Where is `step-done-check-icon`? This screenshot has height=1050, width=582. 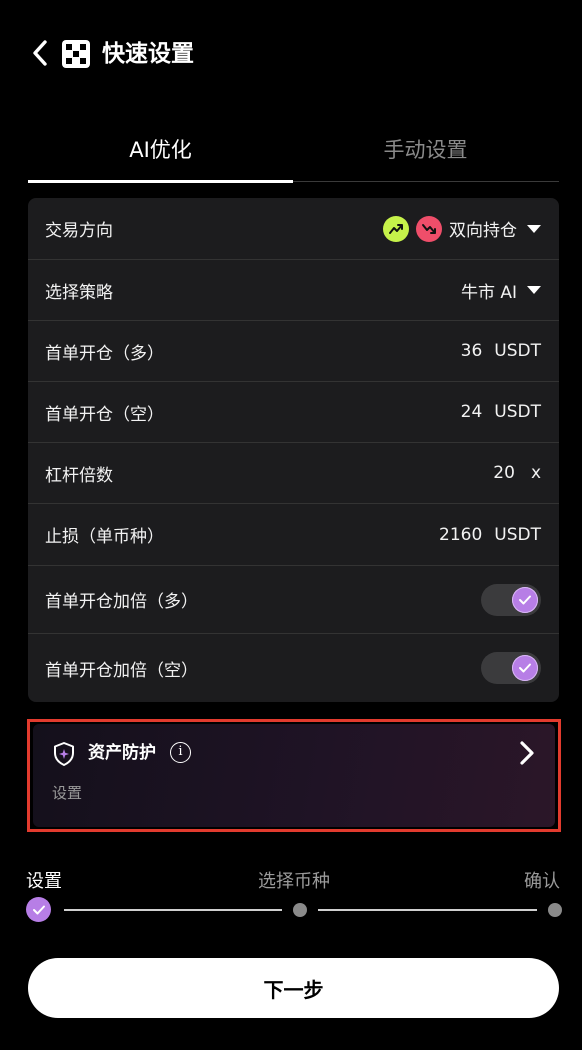
step-done-check-icon is located at coordinates (38, 909).